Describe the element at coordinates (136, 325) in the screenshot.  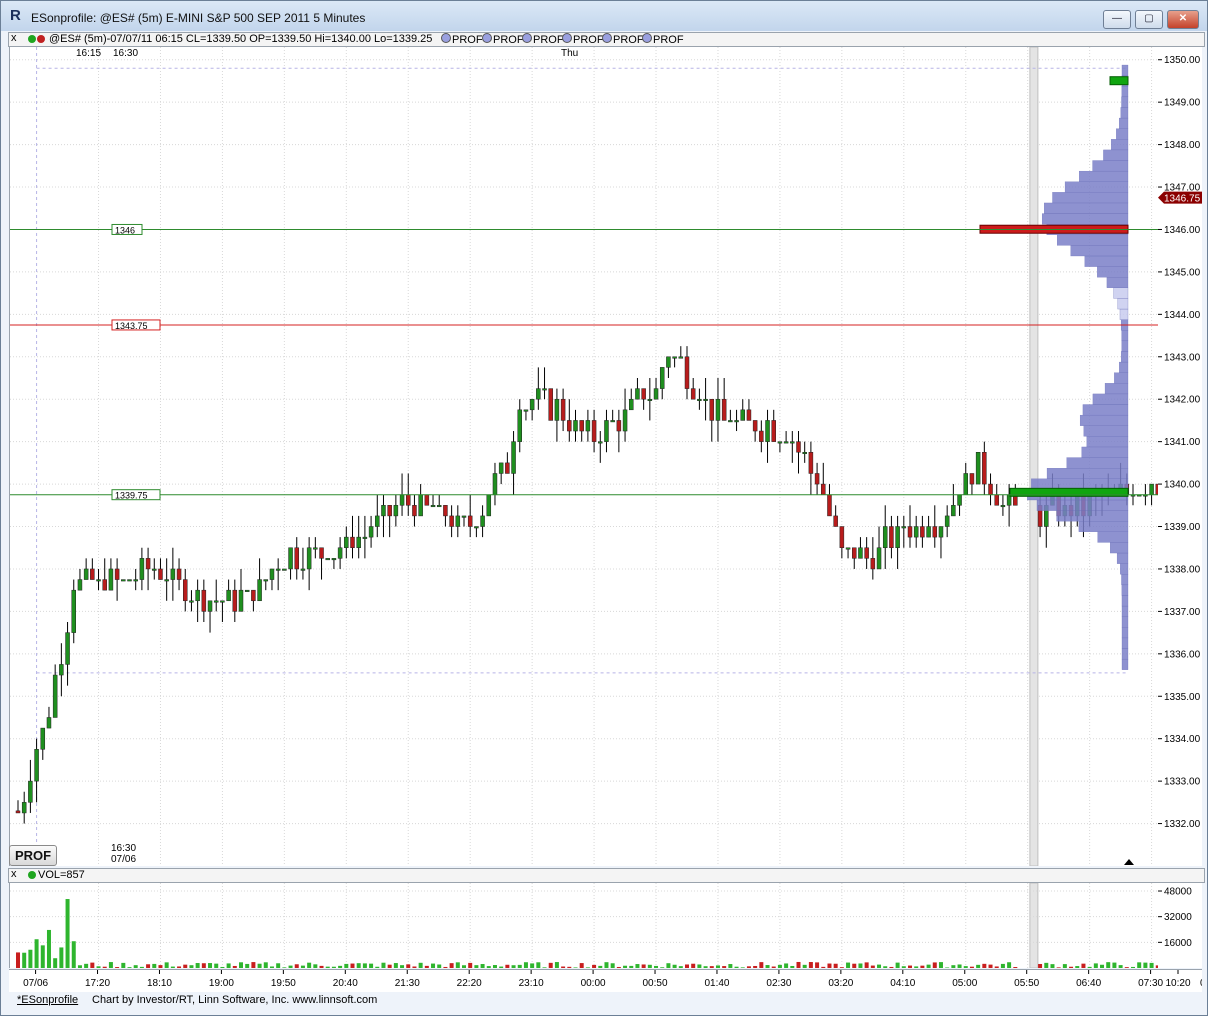
I see `level-label: 1343.75` at that location.